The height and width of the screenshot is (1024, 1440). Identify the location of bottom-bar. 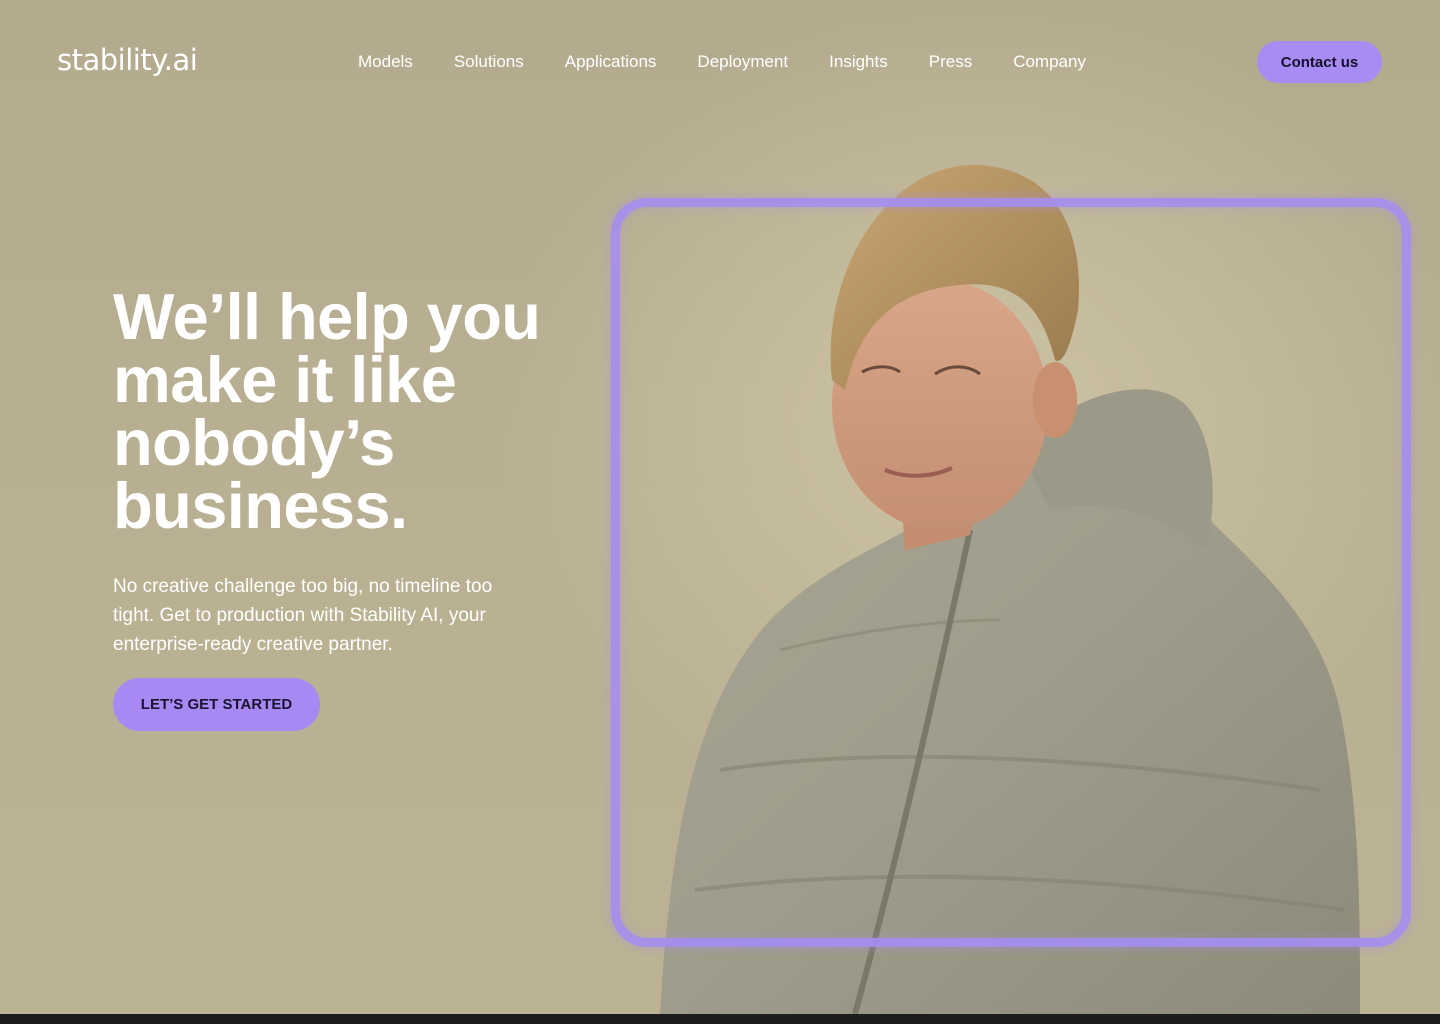
(720, 1019).